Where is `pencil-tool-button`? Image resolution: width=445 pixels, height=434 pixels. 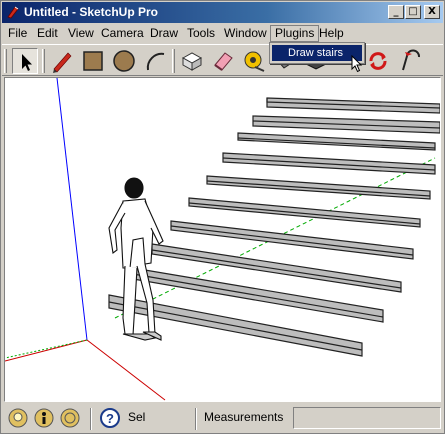
pencil-tool-button is located at coordinates (62, 61).